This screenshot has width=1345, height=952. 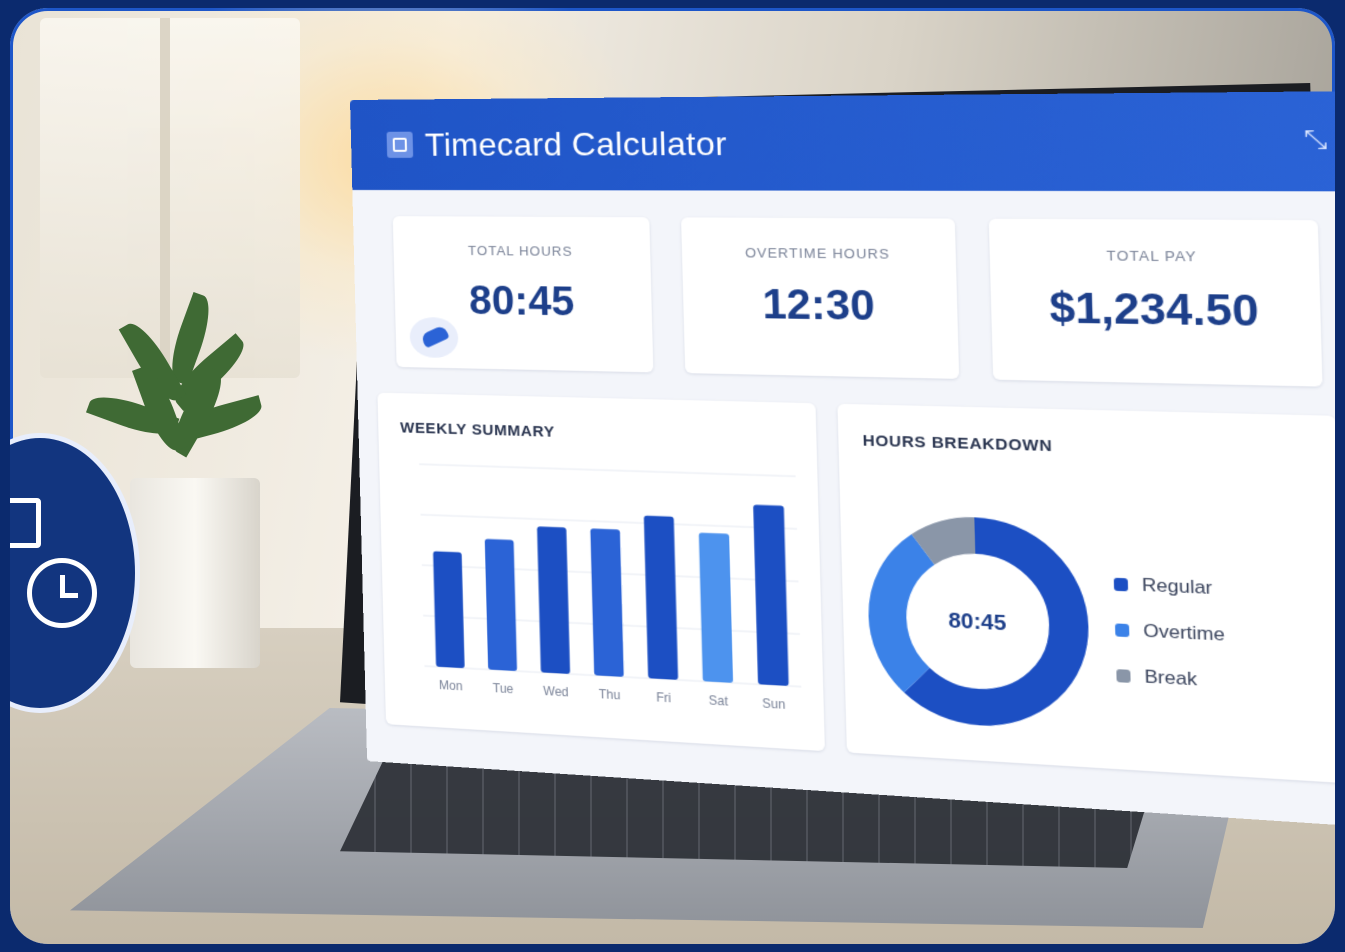 I want to click on x-tick-label: Mon, so click(x=451, y=686).